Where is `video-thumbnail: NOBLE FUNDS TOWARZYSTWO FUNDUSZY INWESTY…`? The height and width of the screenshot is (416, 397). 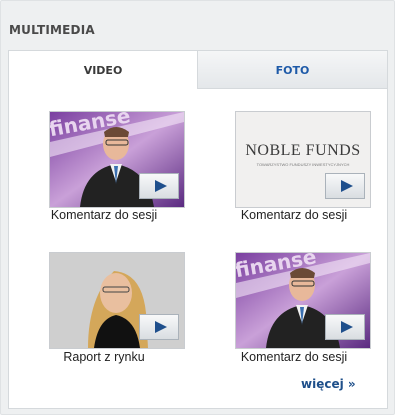 video-thumbnail: NOBLE FUNDS TOWARZYSTWO FUNDUSZY INWESTY… is located at coordinates (303, 159).